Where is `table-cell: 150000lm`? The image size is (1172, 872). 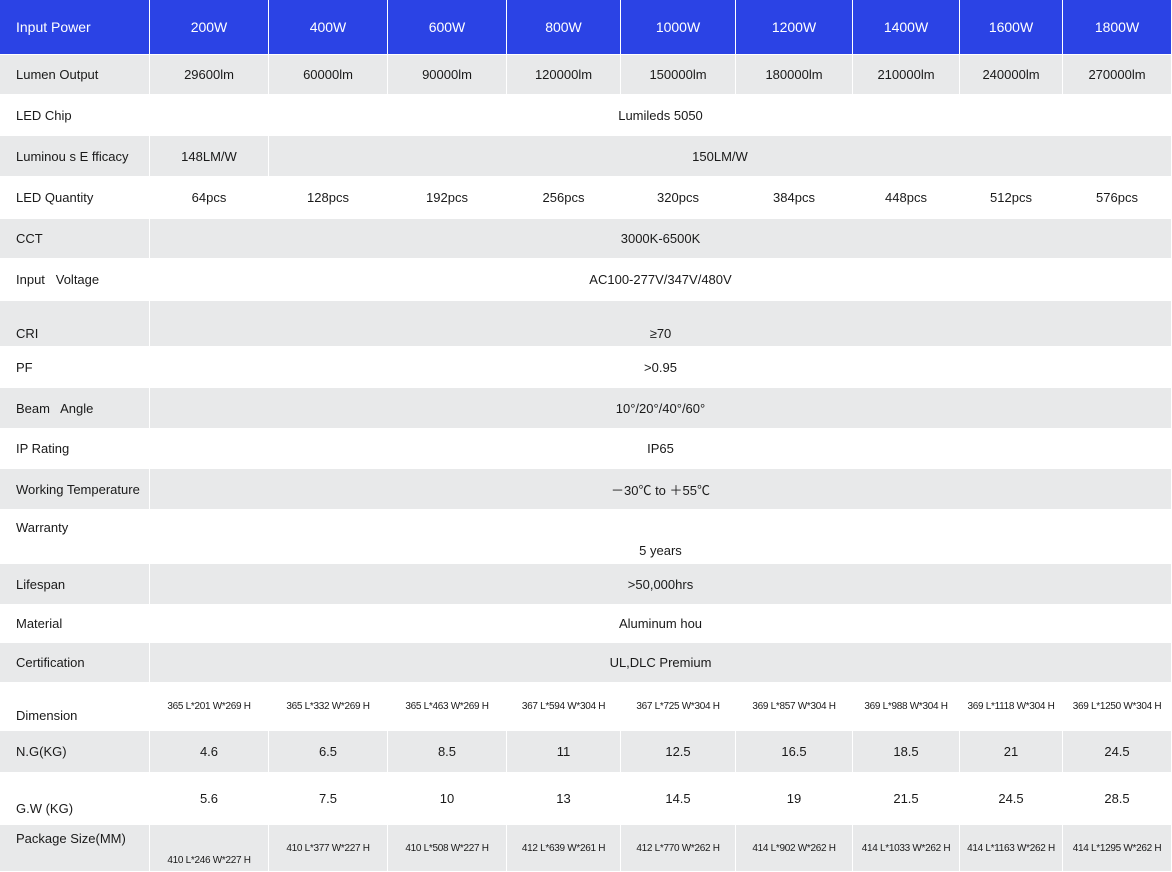
table-cell: 150000lm is located at coordinates (678, 75).